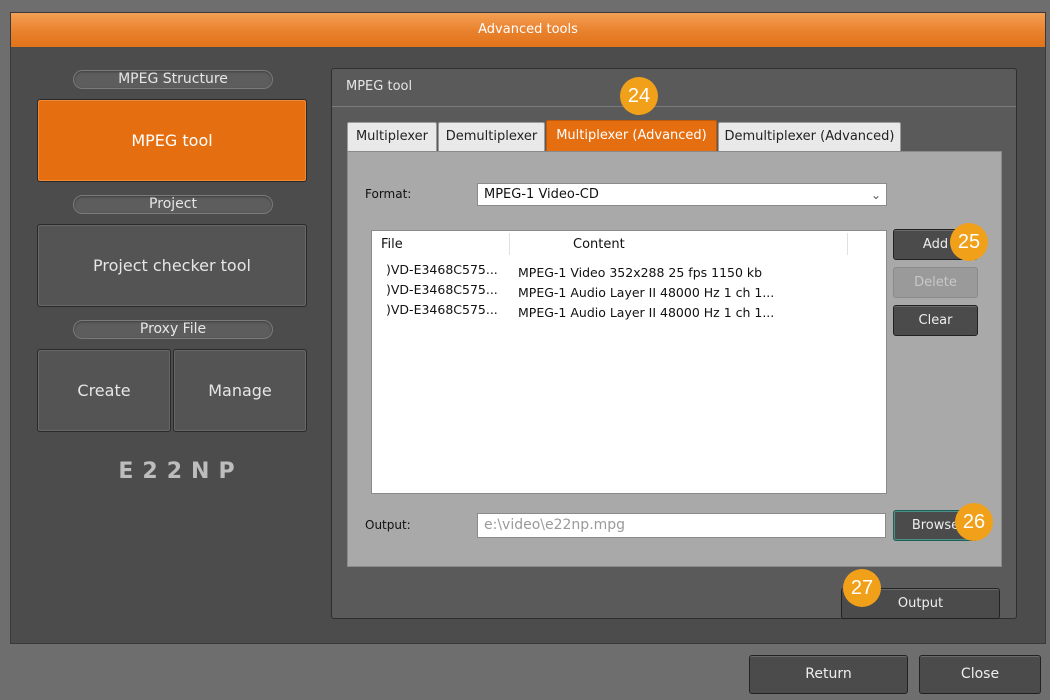 The width and height of the screenshot is (1050, 700). I want to click on e22np-logo: E22NP, so click(181, 471).